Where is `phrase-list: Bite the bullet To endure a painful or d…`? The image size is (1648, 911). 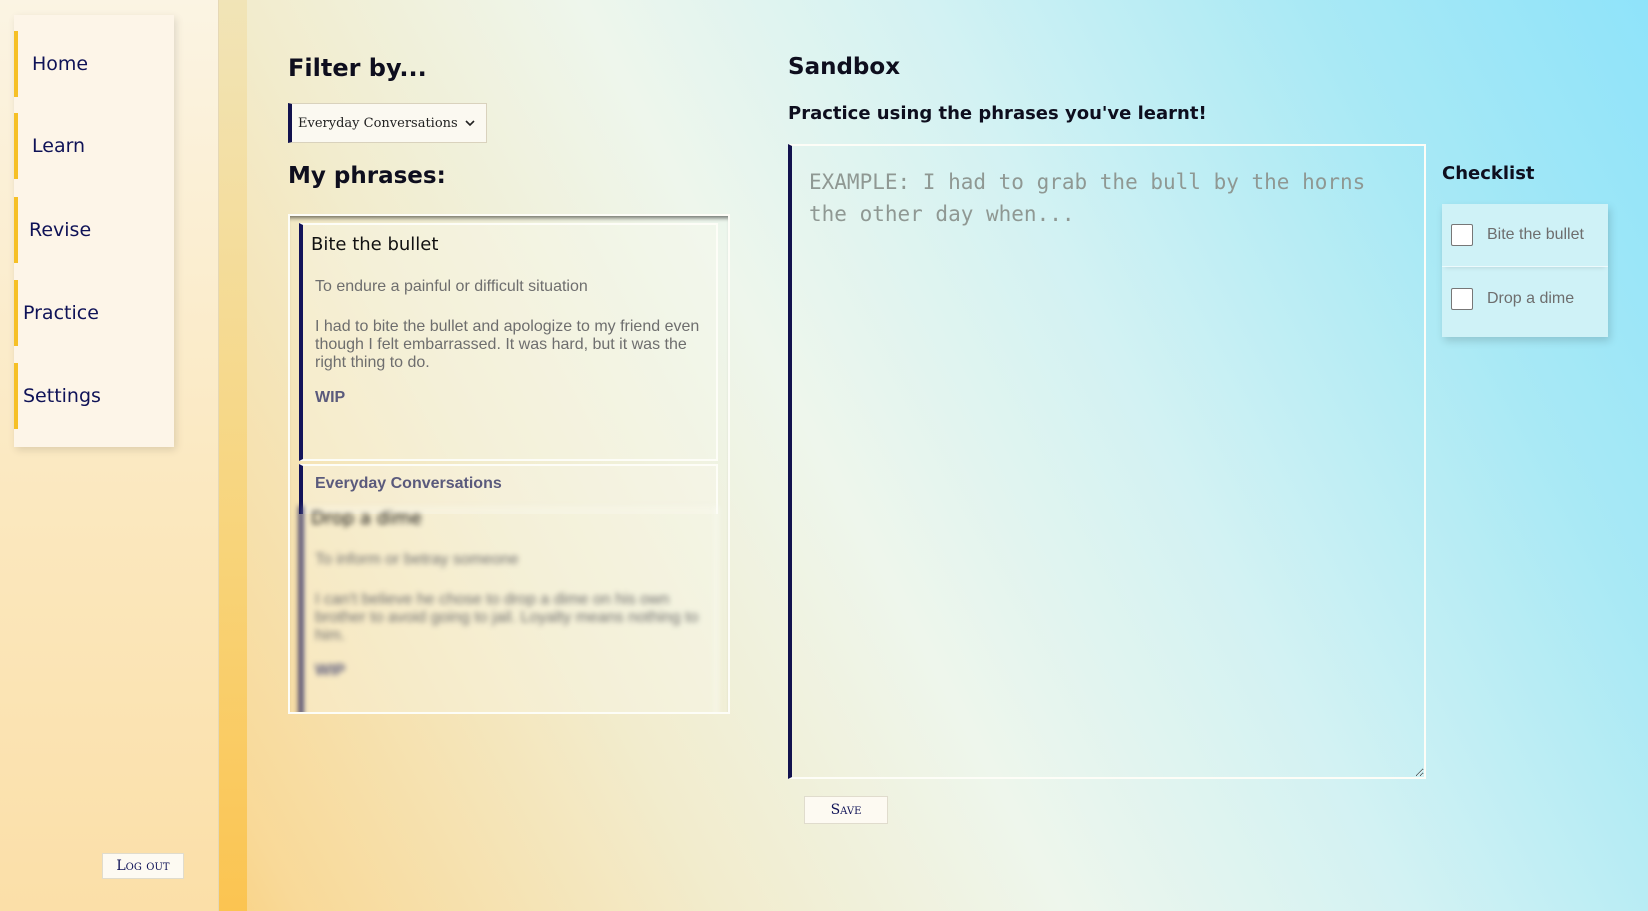 phrase-list: Bite the bullet To endure a painful or d… is located at coordinates (509, 464).